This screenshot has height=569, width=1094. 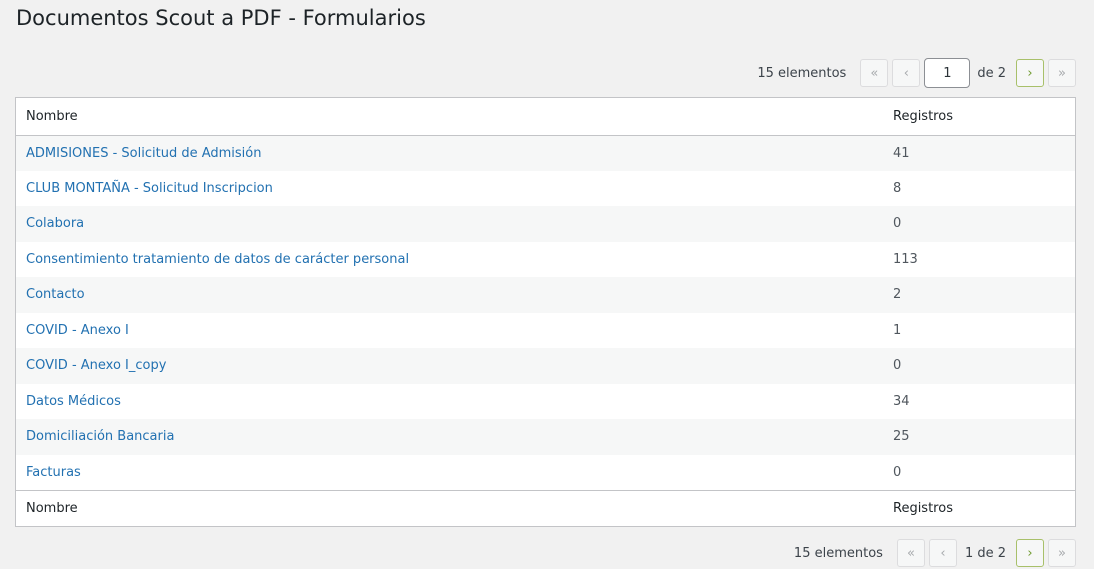 I want to click on table-row: Datos Médicos 34, so click(x=545, y=401).